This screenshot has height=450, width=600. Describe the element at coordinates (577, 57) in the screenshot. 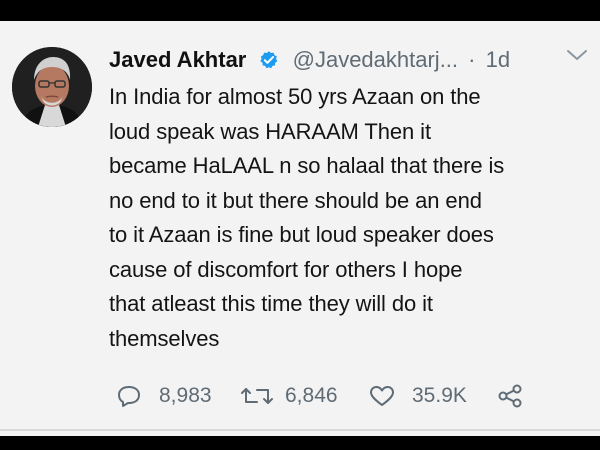

I see `chevron-down-icon` at that location.